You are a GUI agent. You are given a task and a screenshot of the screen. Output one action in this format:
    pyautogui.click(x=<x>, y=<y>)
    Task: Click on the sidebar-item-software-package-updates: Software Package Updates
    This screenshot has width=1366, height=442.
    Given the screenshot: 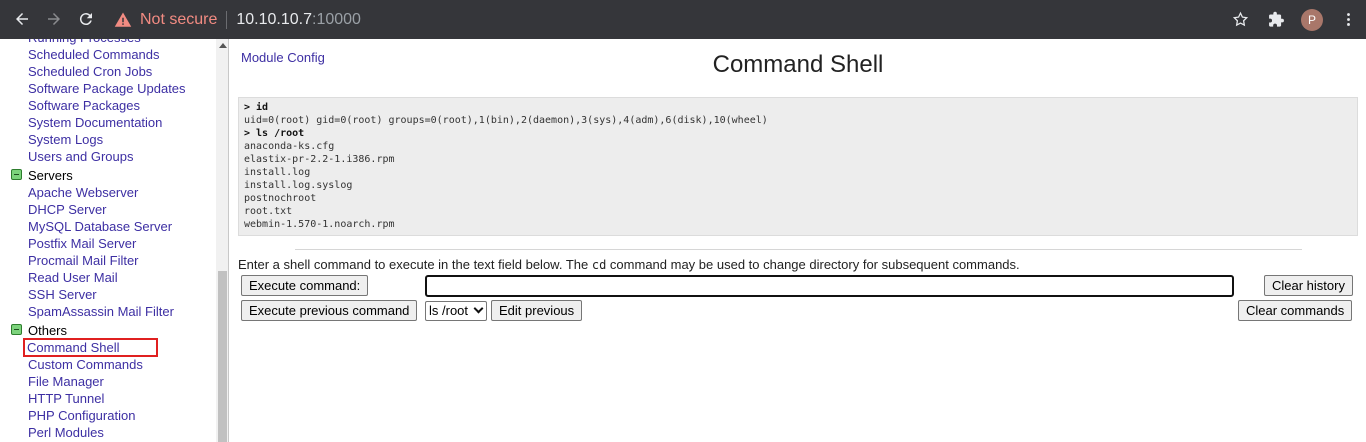 What is the action you would take?
    pyautogui.click(x=108, y=88)
    